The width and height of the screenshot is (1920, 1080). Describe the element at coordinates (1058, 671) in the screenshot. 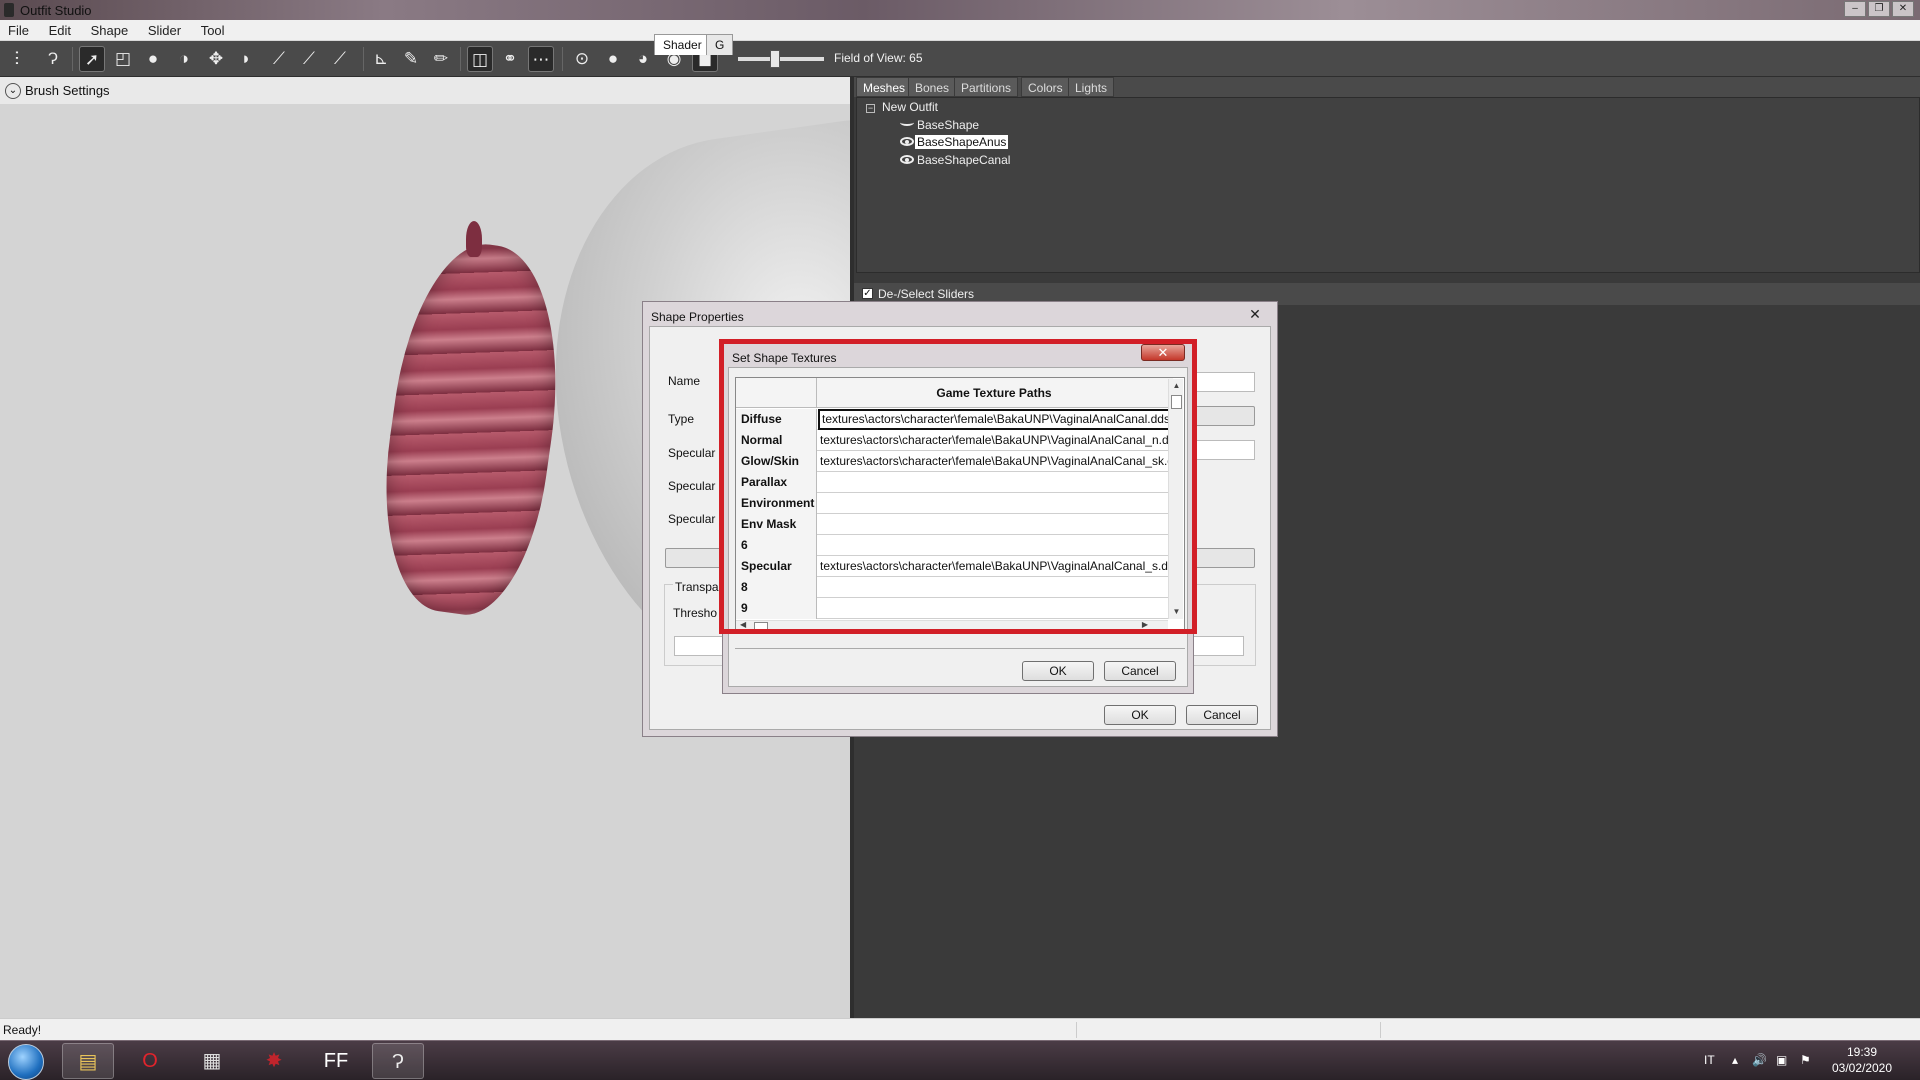

I see `textures-ok-button: OK` at that location.